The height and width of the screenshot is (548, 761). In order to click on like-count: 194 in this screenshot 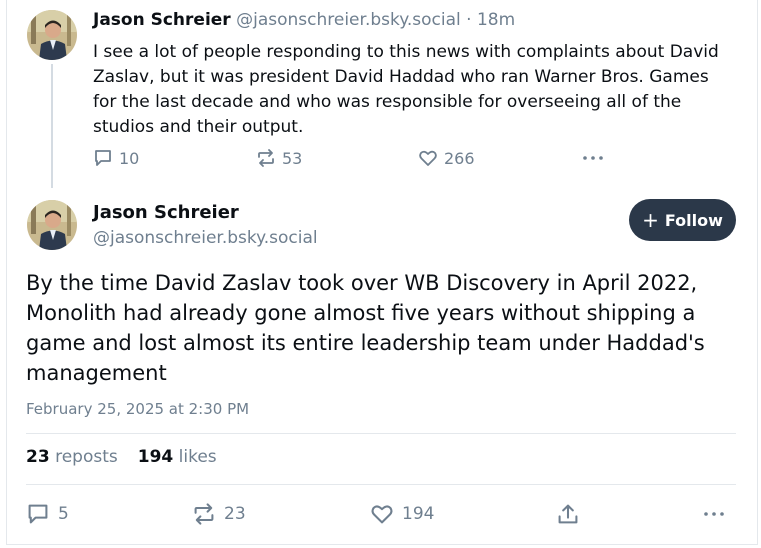, I will do `click(418, 514)`.